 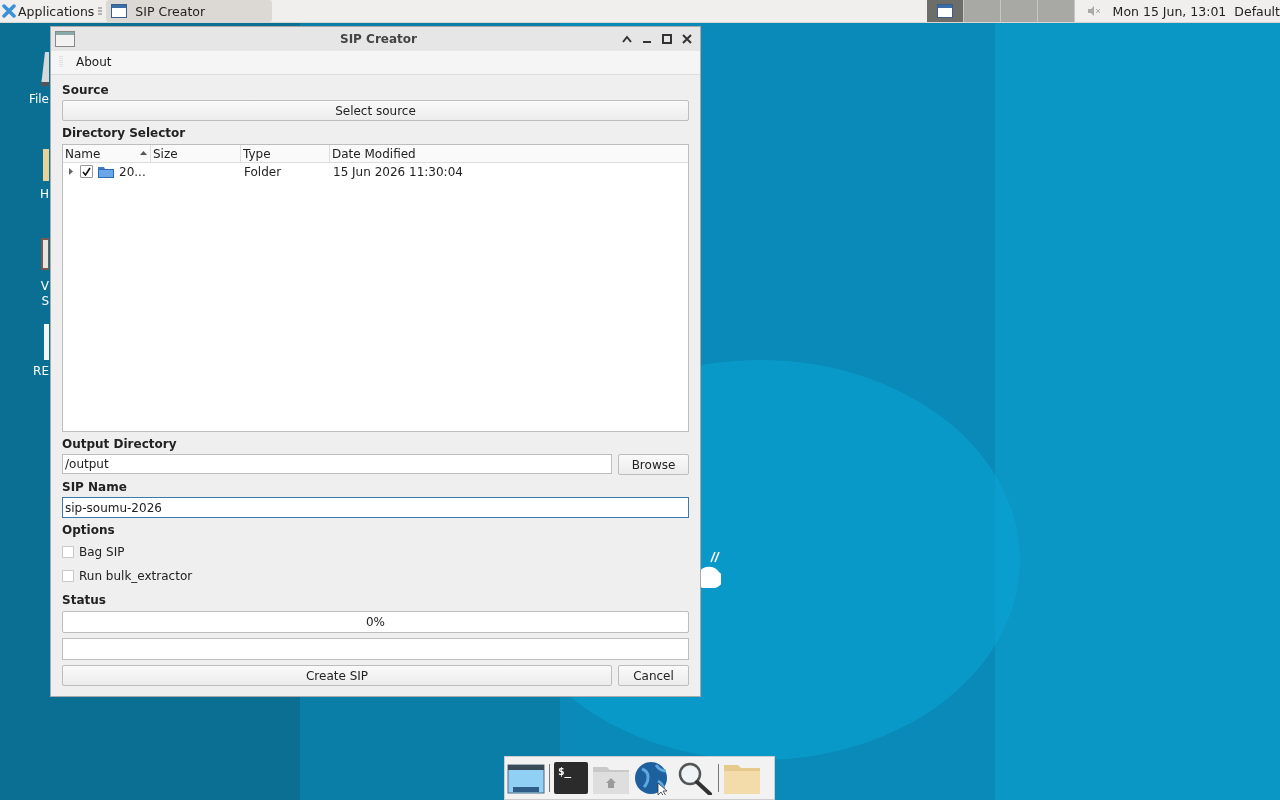 I want to click on browse-button: Browse, so click(x=653, y=464).